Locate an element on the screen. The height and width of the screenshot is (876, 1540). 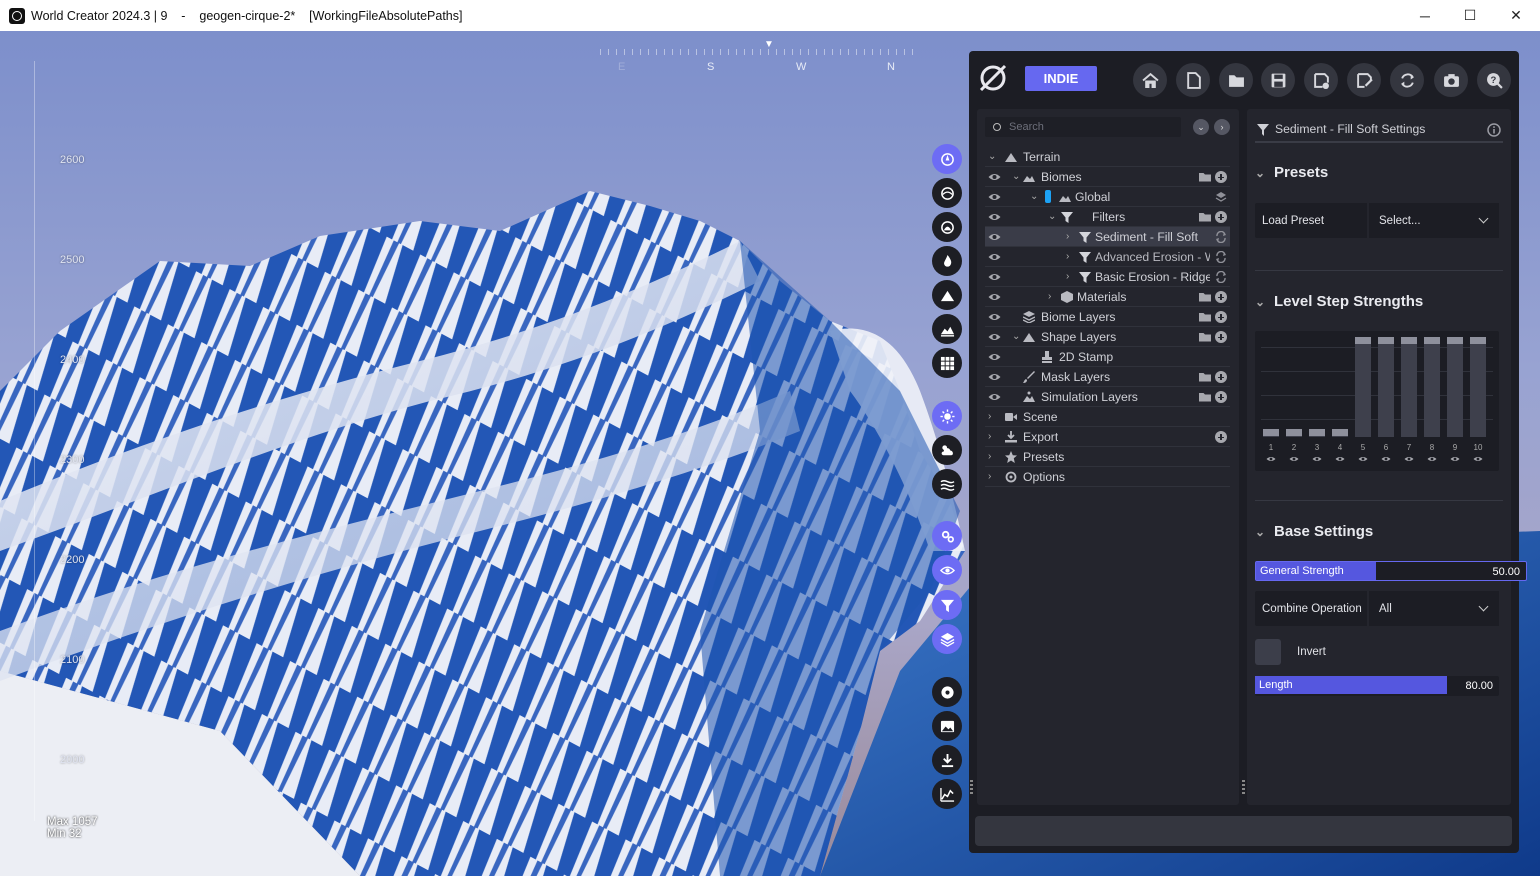
filter-button is located at coordinates (947, 605).